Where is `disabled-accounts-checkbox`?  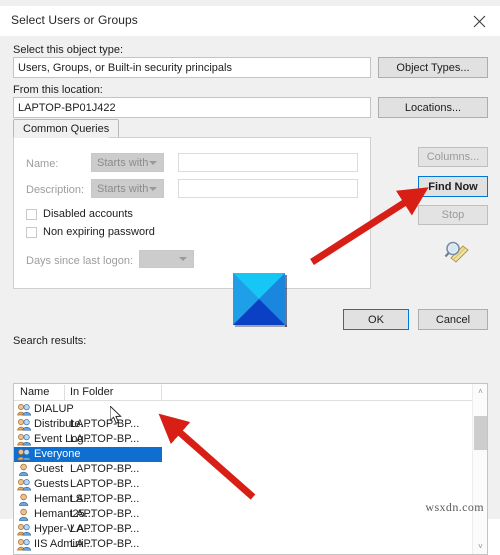 disabled-accounts-checkbox is located at coordinates (31, 214).